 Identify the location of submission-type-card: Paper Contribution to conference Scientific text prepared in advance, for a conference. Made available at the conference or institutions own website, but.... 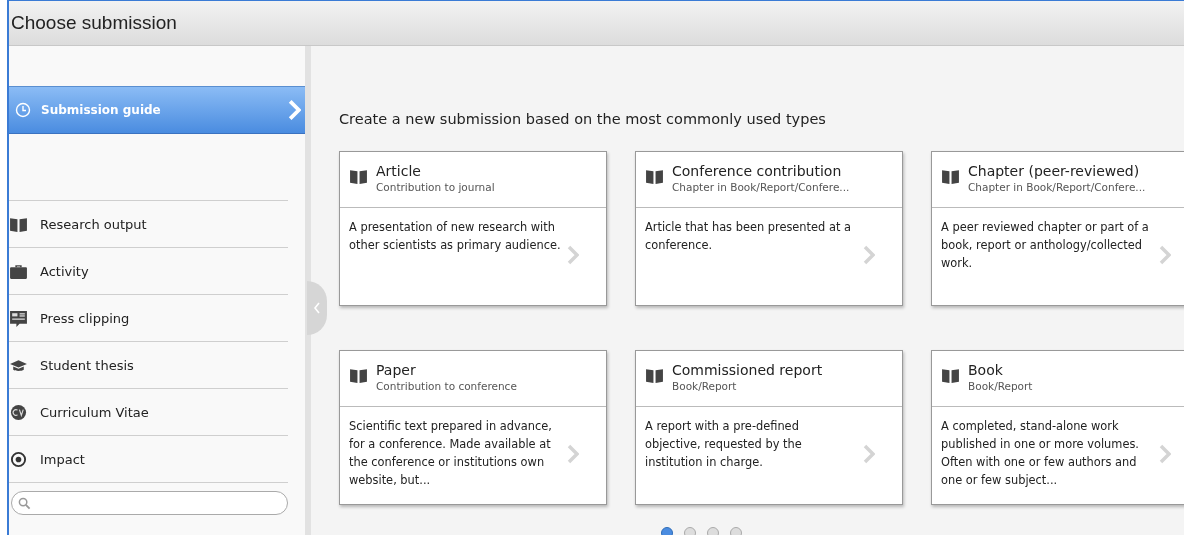
(473, 427).